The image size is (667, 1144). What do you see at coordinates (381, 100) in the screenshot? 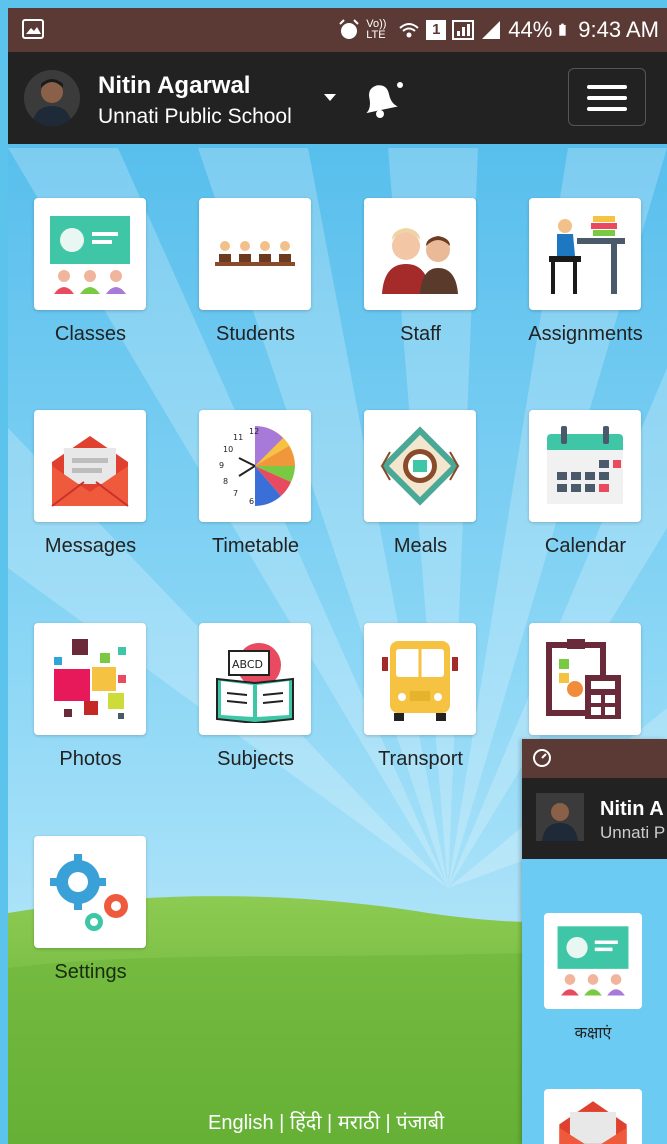
I see `bell-icon` at bounding box center [381, 100].